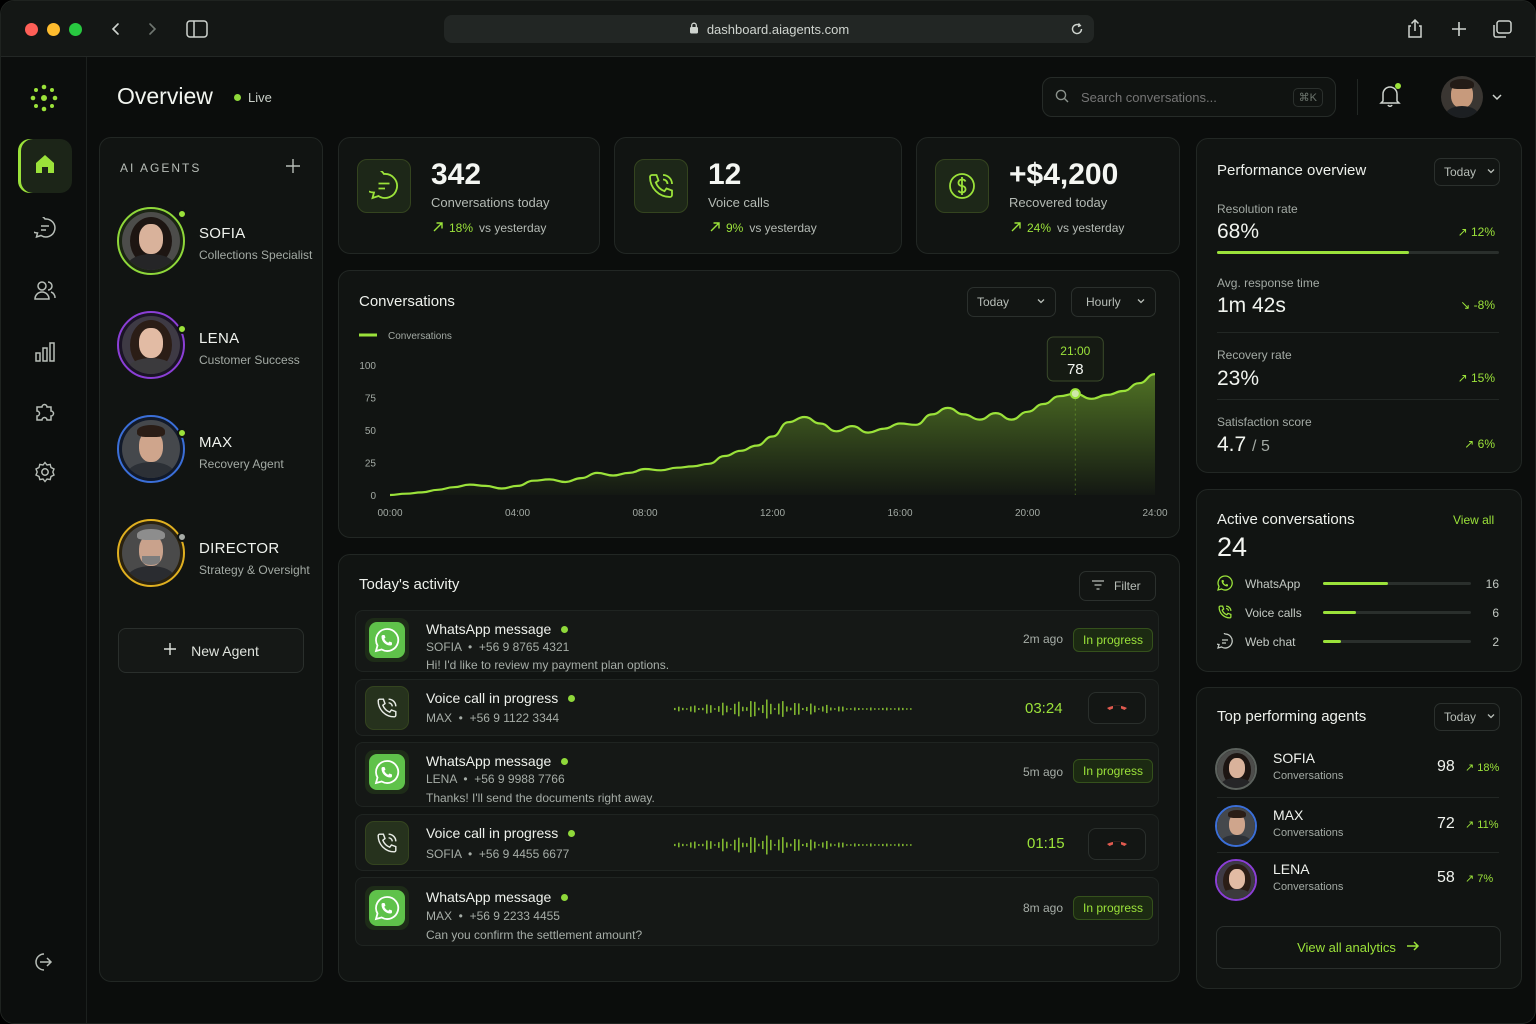 The width and height of the screenshot is (1536, 1024). I want to click on agent-card-max: MAX Recovery Agent, so click(217, 451).